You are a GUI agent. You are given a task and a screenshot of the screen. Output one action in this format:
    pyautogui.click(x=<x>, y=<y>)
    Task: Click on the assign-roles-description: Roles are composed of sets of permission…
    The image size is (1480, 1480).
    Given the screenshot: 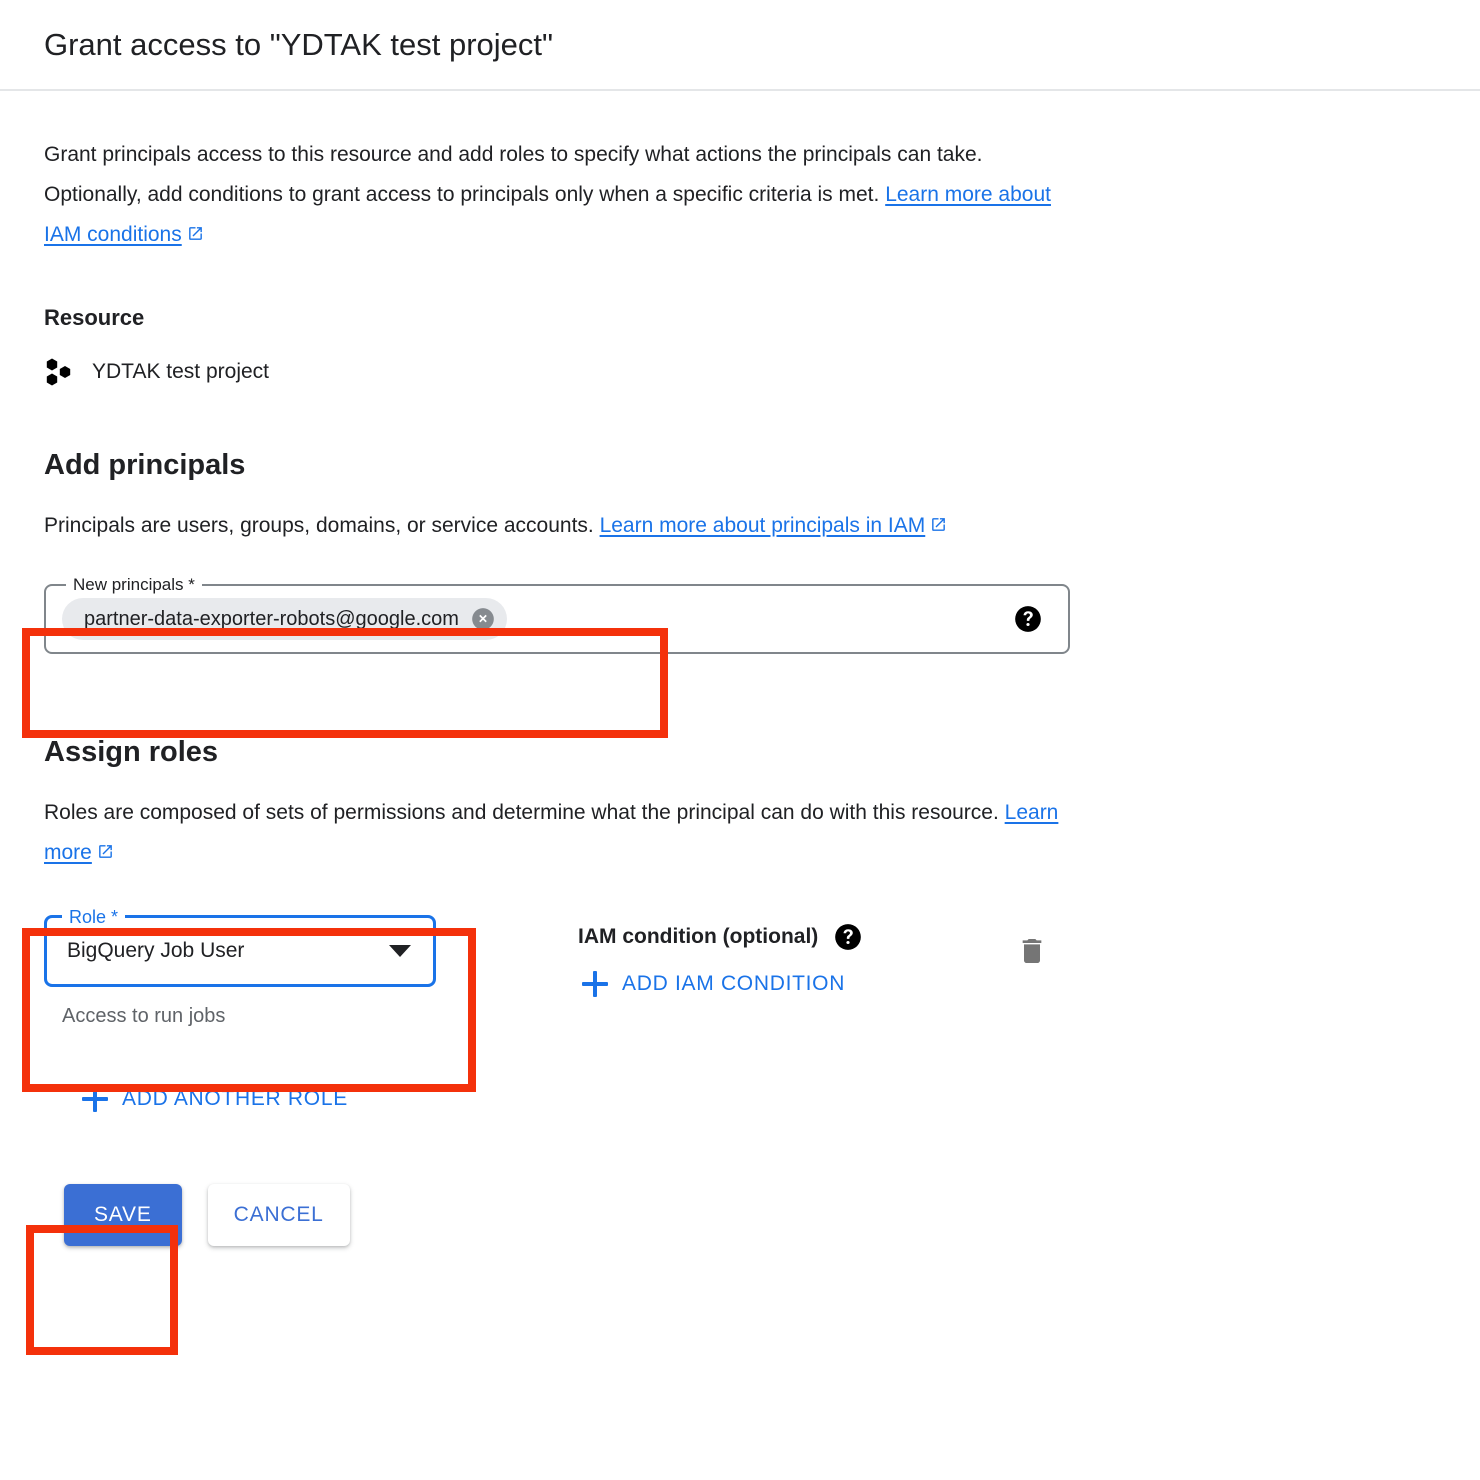 What is the action you would take?
    pyautogui.click(x=559, y=833)
    